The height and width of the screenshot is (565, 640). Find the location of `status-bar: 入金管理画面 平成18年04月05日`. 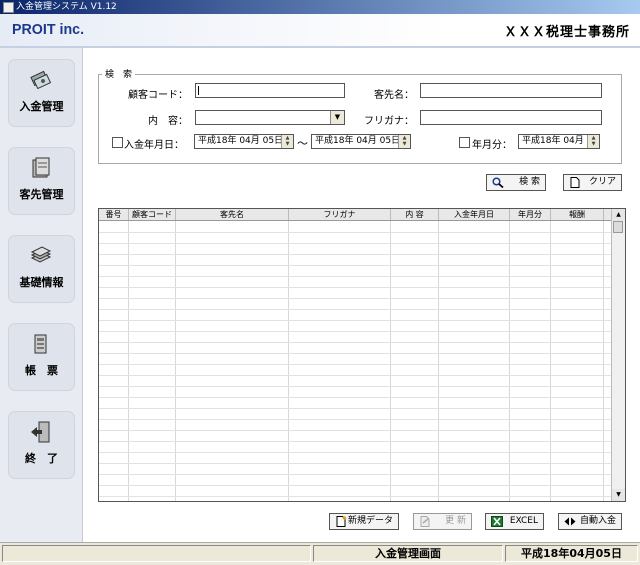

status-bar: 入金管理画面 平成18年04月05日 is located at coordinates (320, 553).